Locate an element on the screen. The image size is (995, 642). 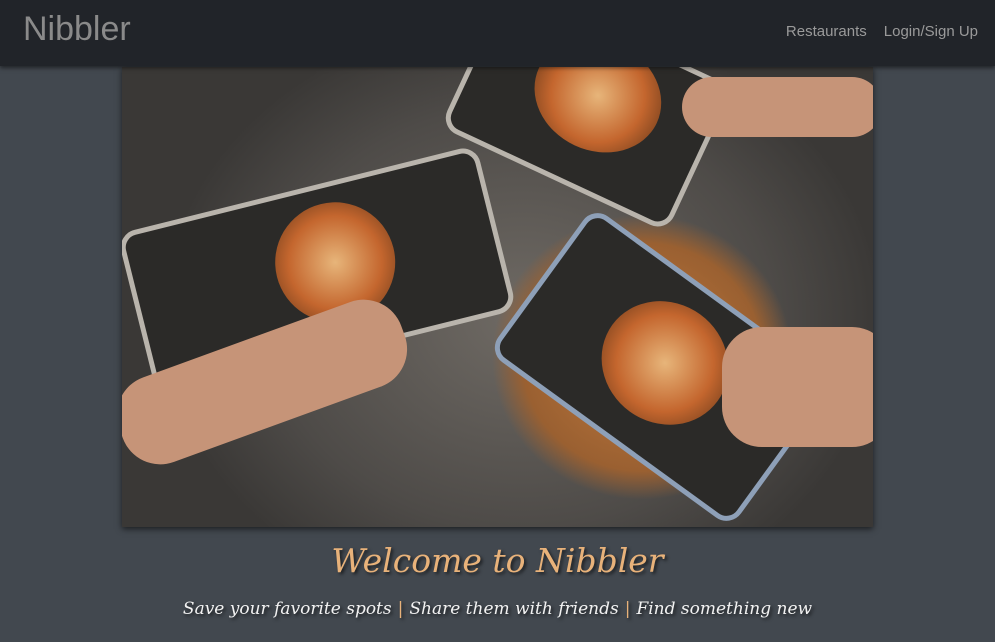
nav-links: Restaurants Login/Sign Up is located at coordinates (882, 31).